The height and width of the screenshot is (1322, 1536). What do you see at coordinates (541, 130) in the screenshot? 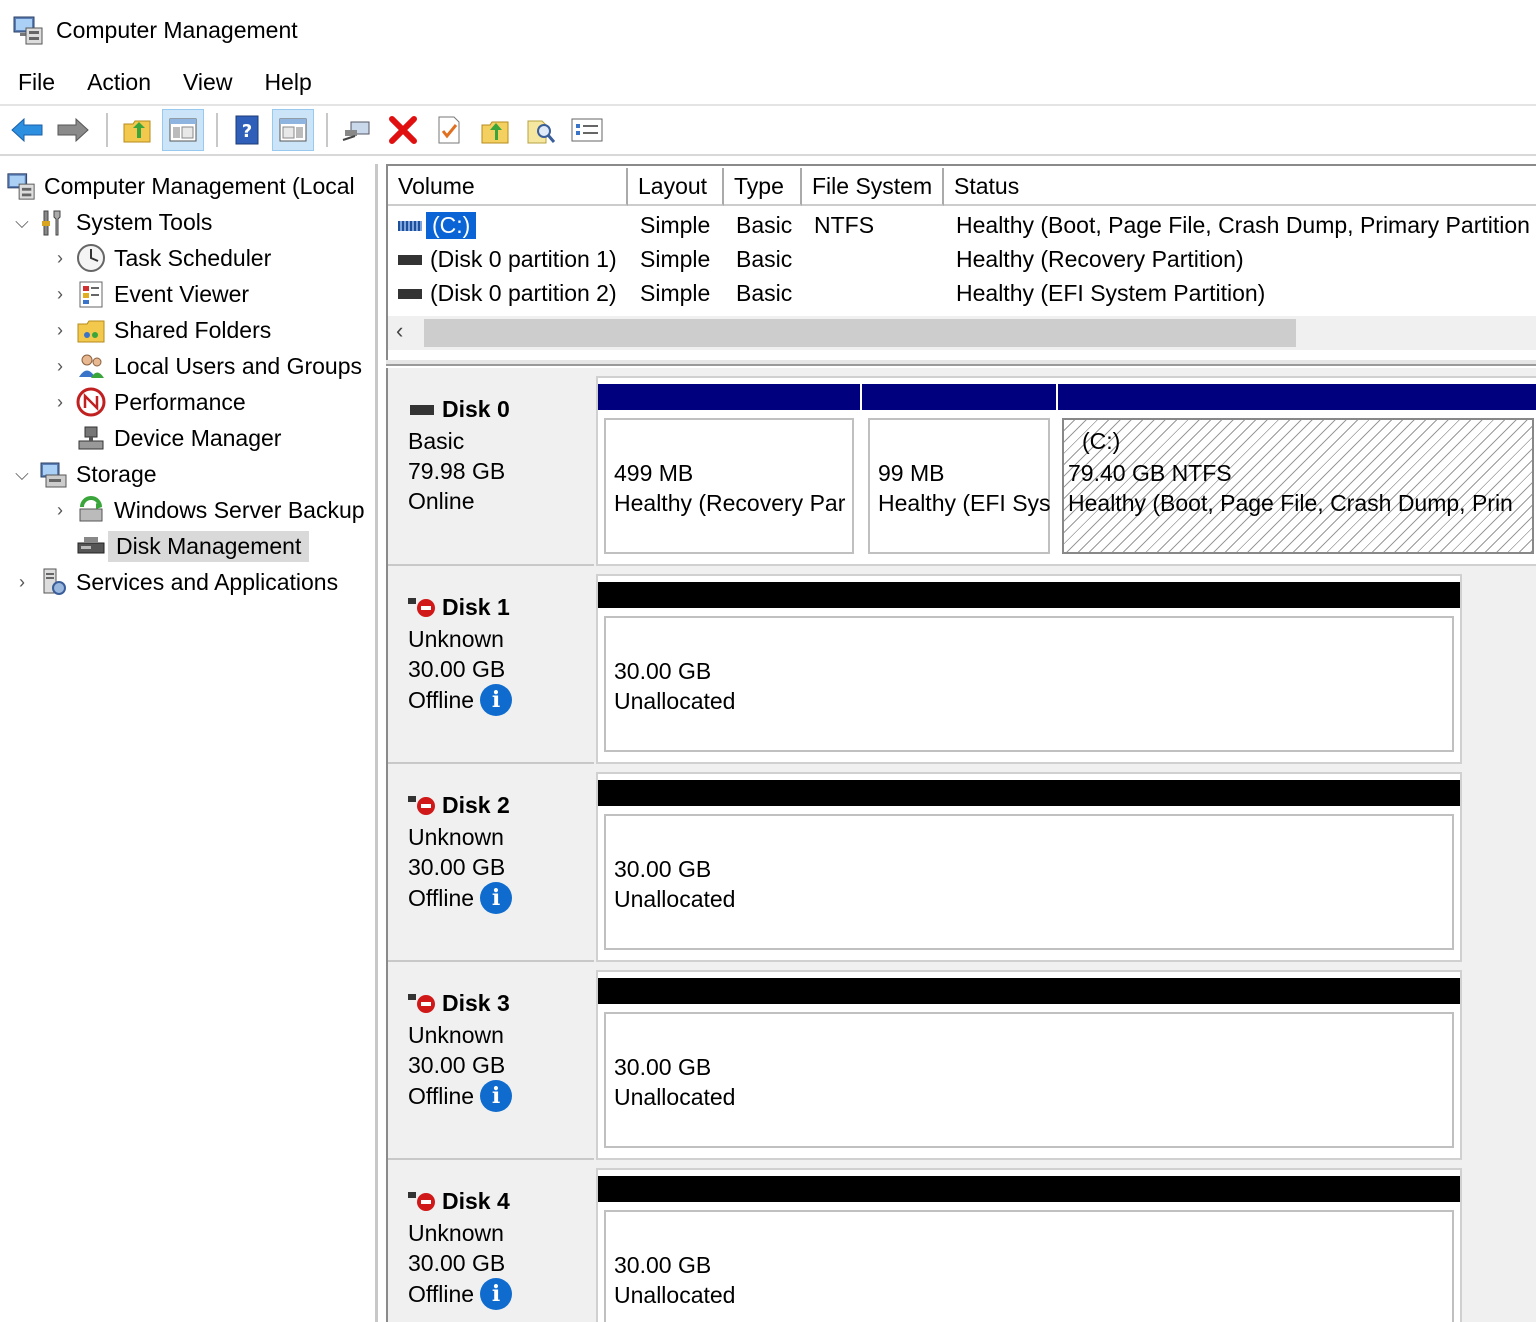
I see `search-icon` at bounding box center [541, 130].